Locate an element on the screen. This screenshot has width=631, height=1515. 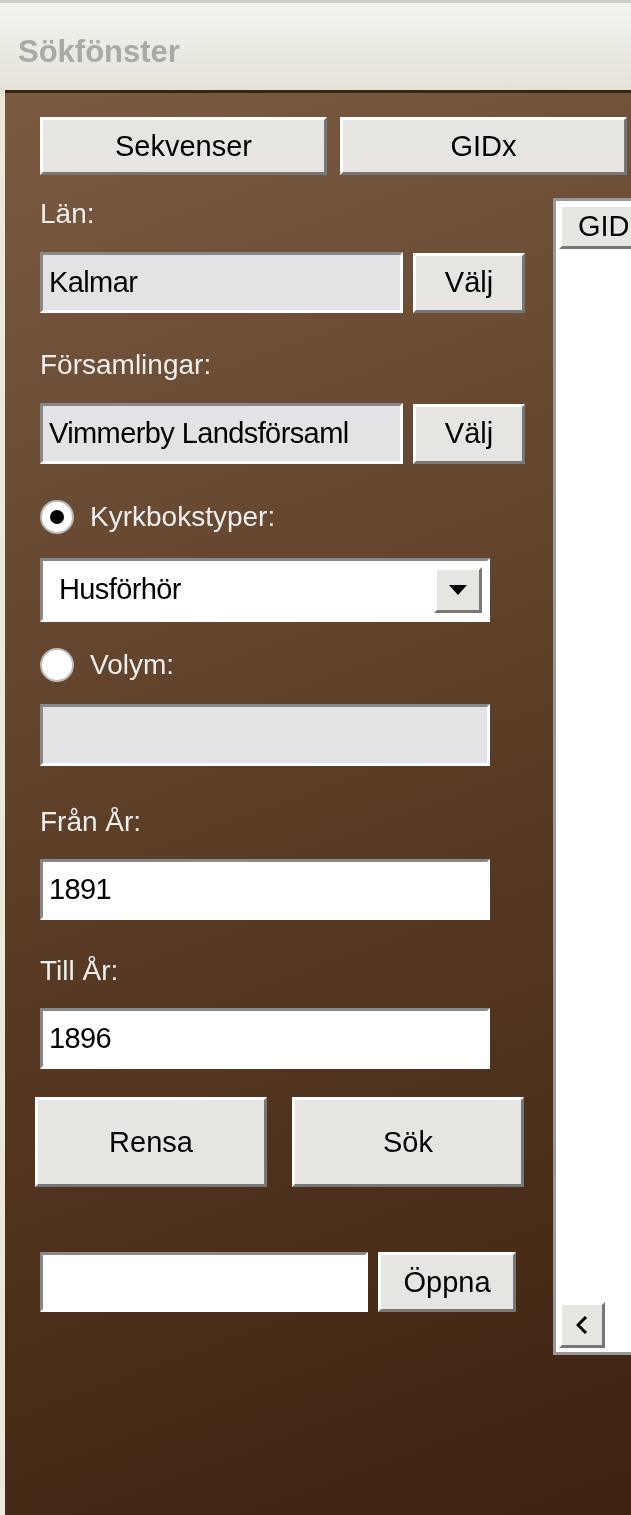
dropdown-arrow-icon is located at coordinates (458, 590).